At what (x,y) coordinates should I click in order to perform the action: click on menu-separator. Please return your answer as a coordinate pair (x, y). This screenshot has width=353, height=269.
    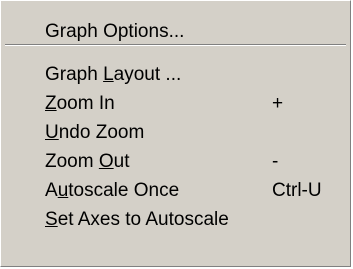
    Looking at the image, I should click on (175, 45).